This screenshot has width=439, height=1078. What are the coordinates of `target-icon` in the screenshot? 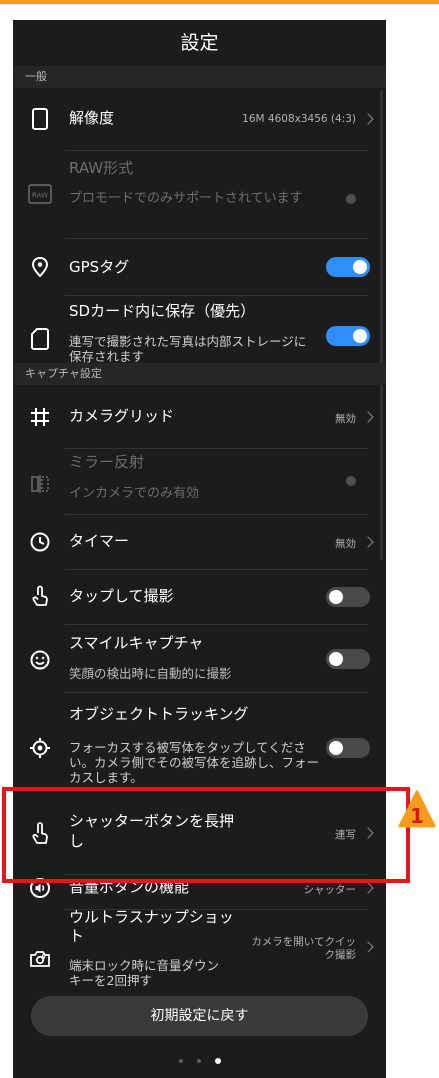 It's located at (40, 748).